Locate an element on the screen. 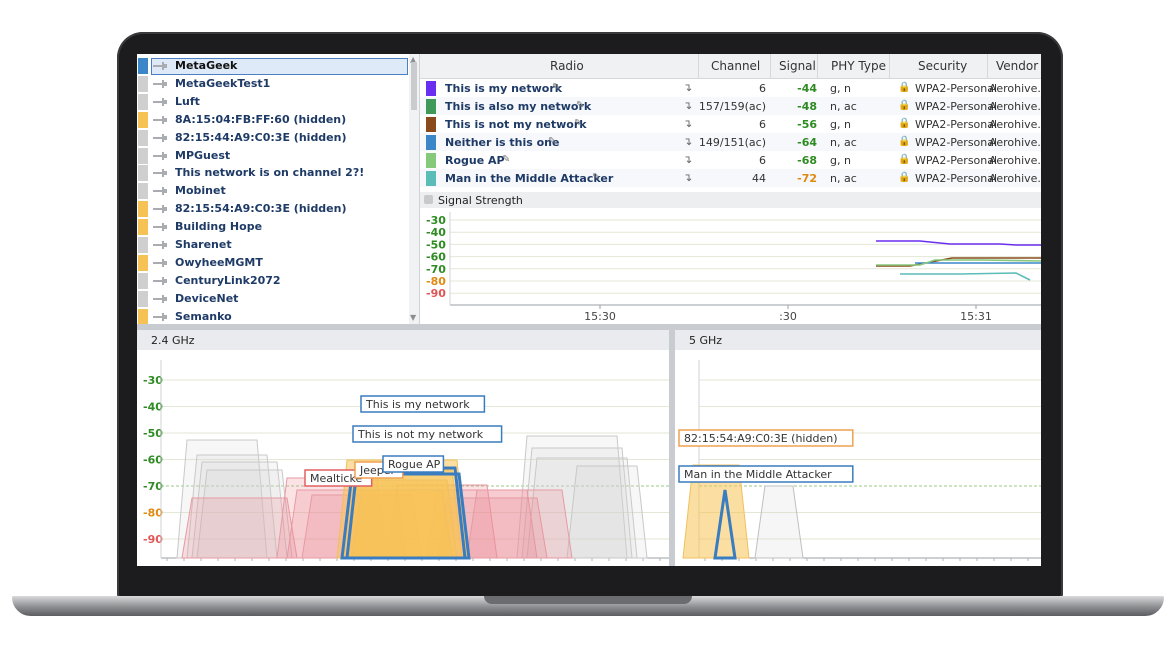 The image size is (1176, 648). network-list-item: Building Hope is located at coordinates (273, 227).